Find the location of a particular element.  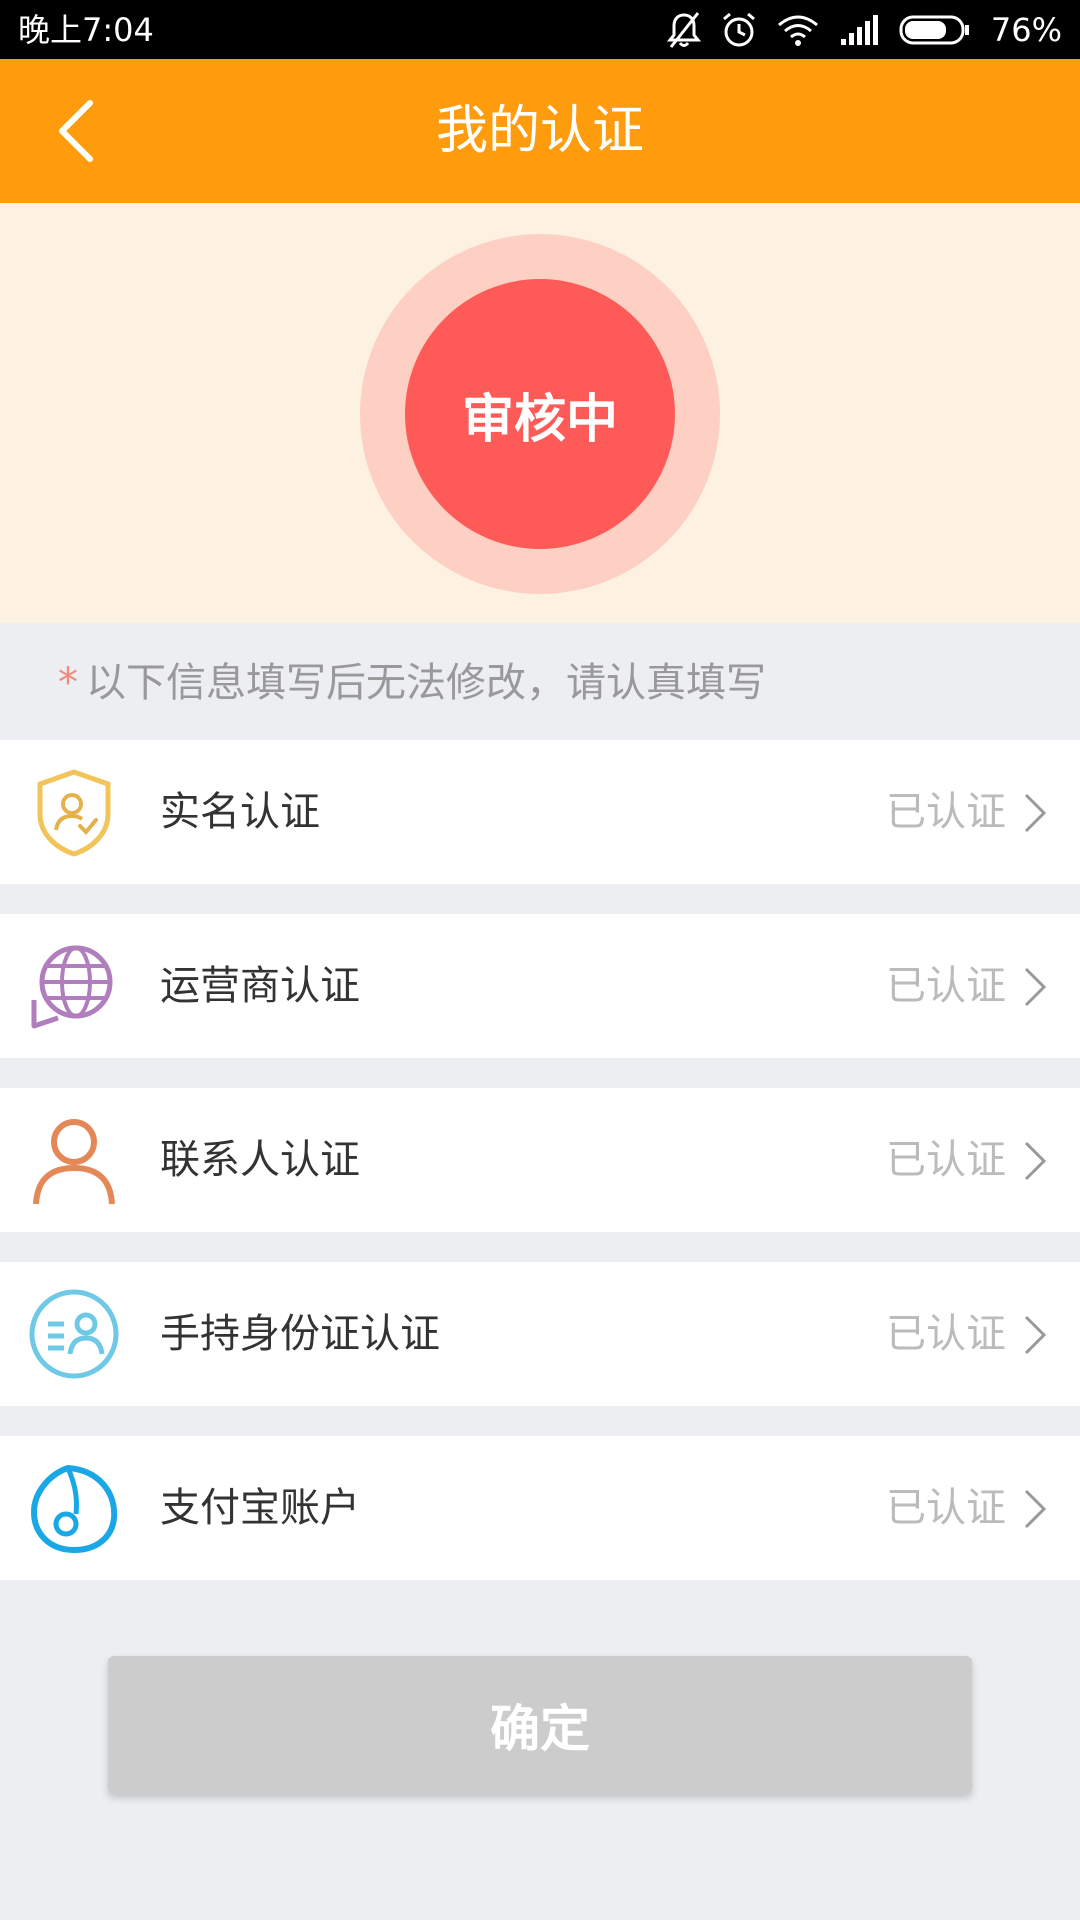

list-item-label: 实名认证 is located at coordinates (240, 812).